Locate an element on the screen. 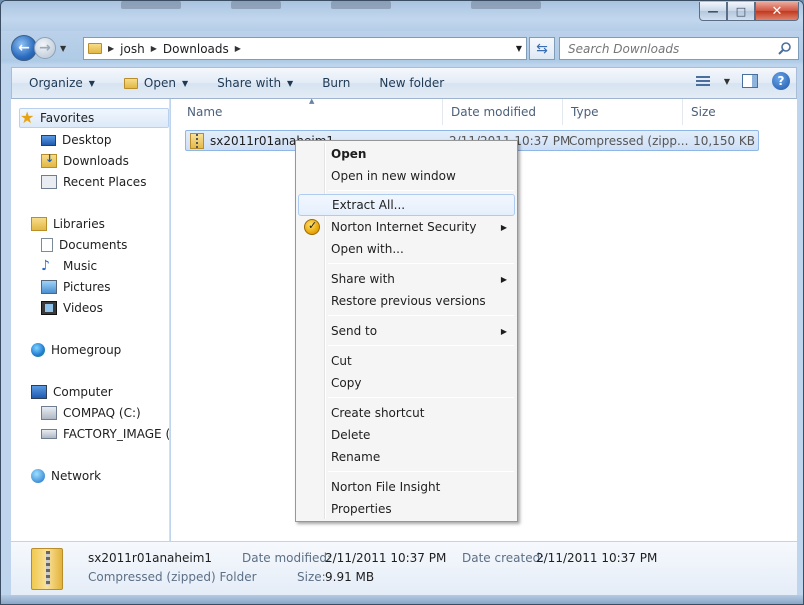  new-folder-button: New folder is located at coordinates (409, 83).